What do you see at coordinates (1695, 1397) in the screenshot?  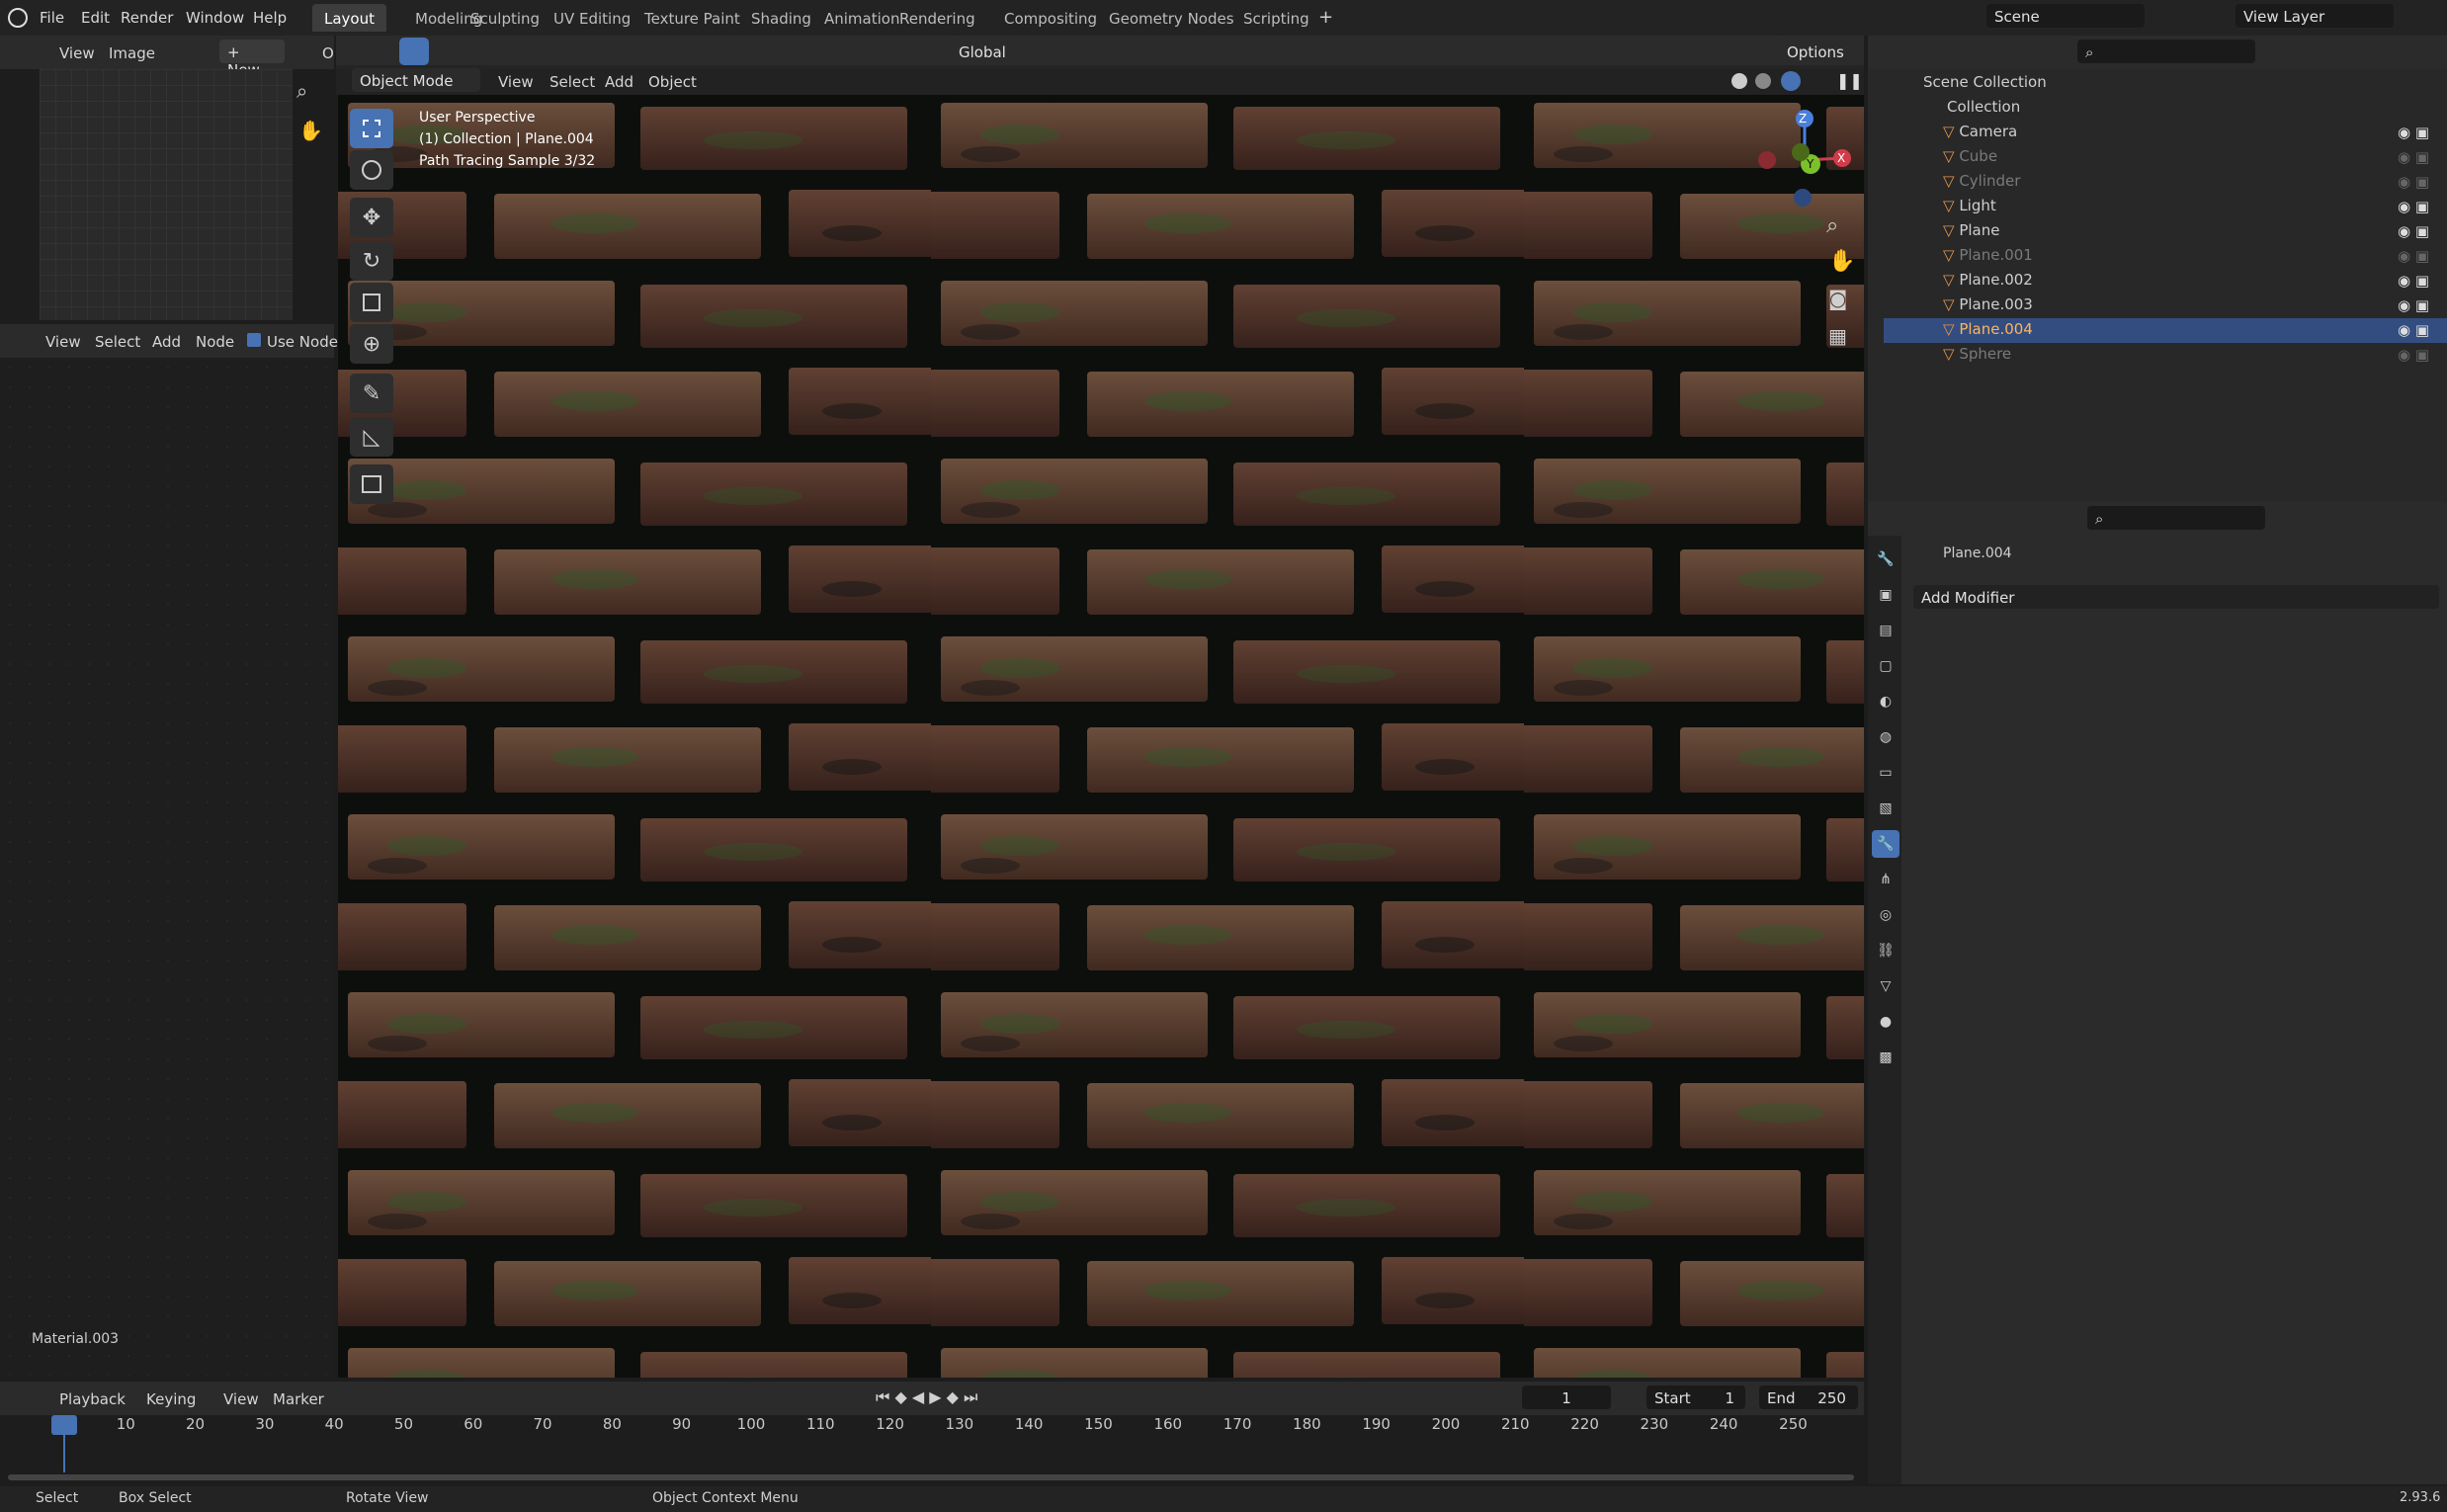 I see `start-frame-field: Start 1` at bounding box center [1695, 1397].